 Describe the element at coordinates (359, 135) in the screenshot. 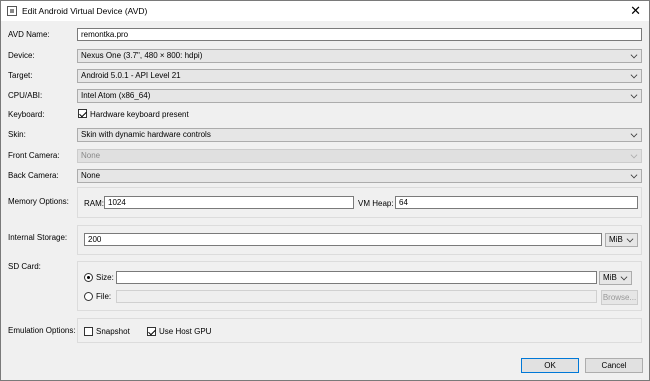

I see `skin-select: Skin with dynamic hardware controls` at that location.